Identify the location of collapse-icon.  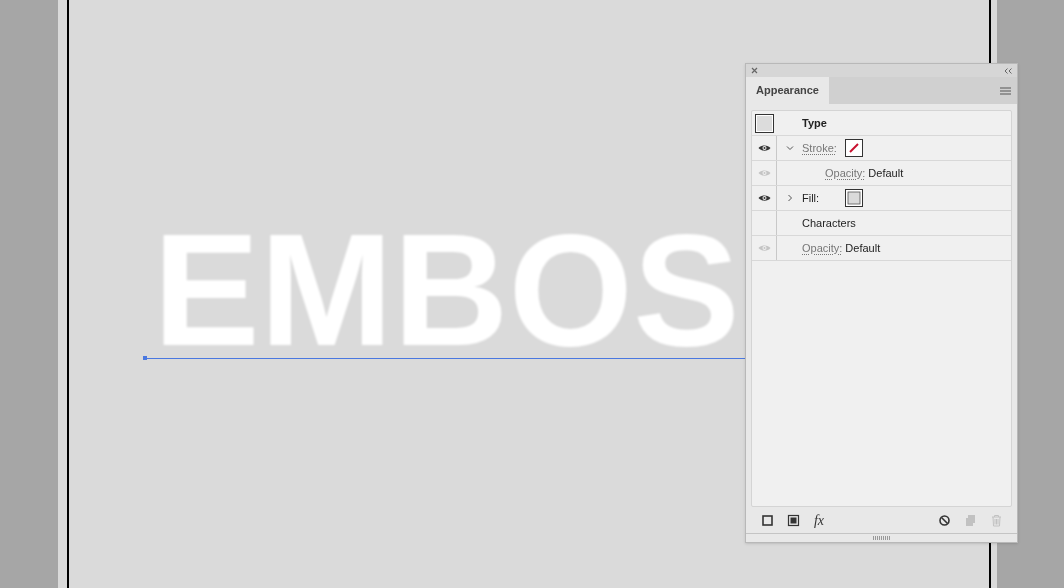
(1008, 70).